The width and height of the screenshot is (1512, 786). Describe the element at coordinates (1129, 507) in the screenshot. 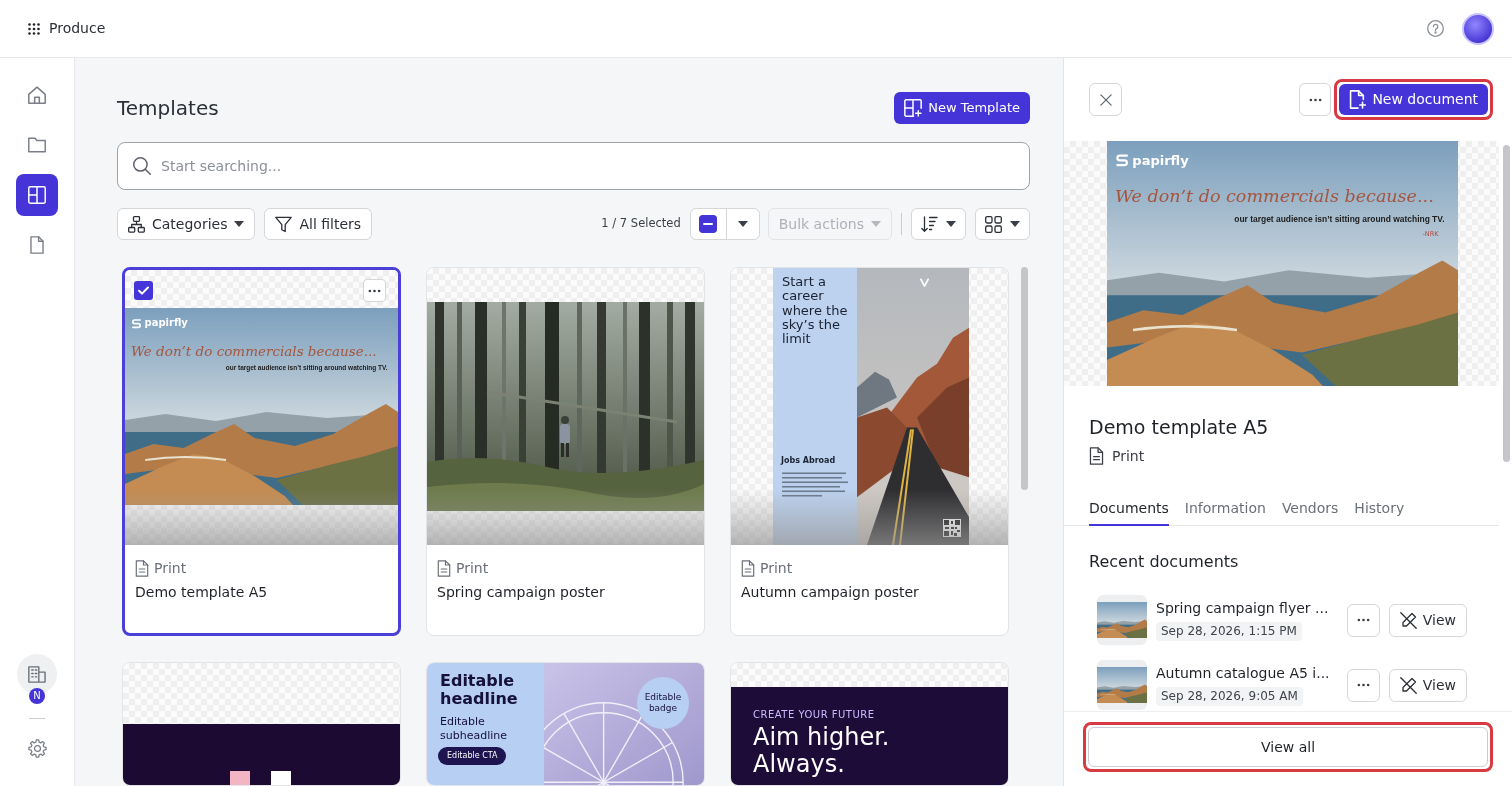

I see `panel-tab: Documents` at that location.